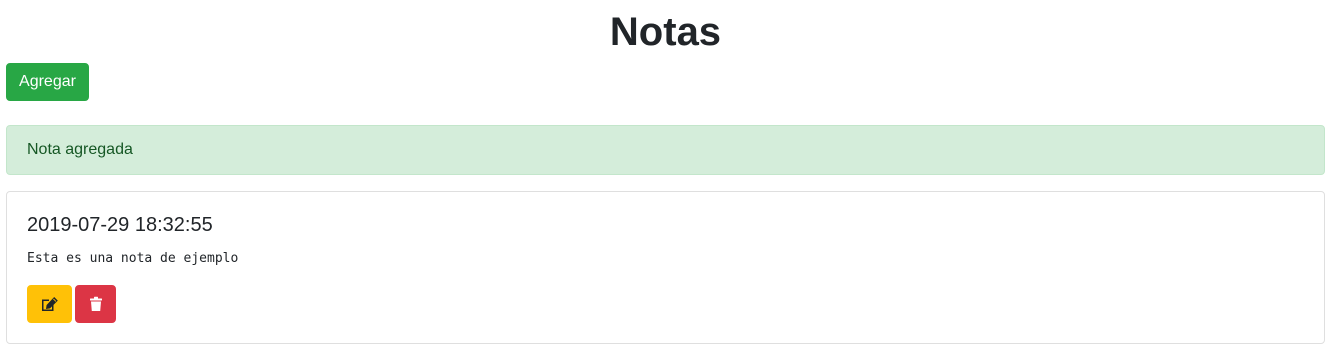  Describe the element at coordinates (120, 225) in the screenshot. I see `note-title: 2019-07-29 18:32:55` at that location.